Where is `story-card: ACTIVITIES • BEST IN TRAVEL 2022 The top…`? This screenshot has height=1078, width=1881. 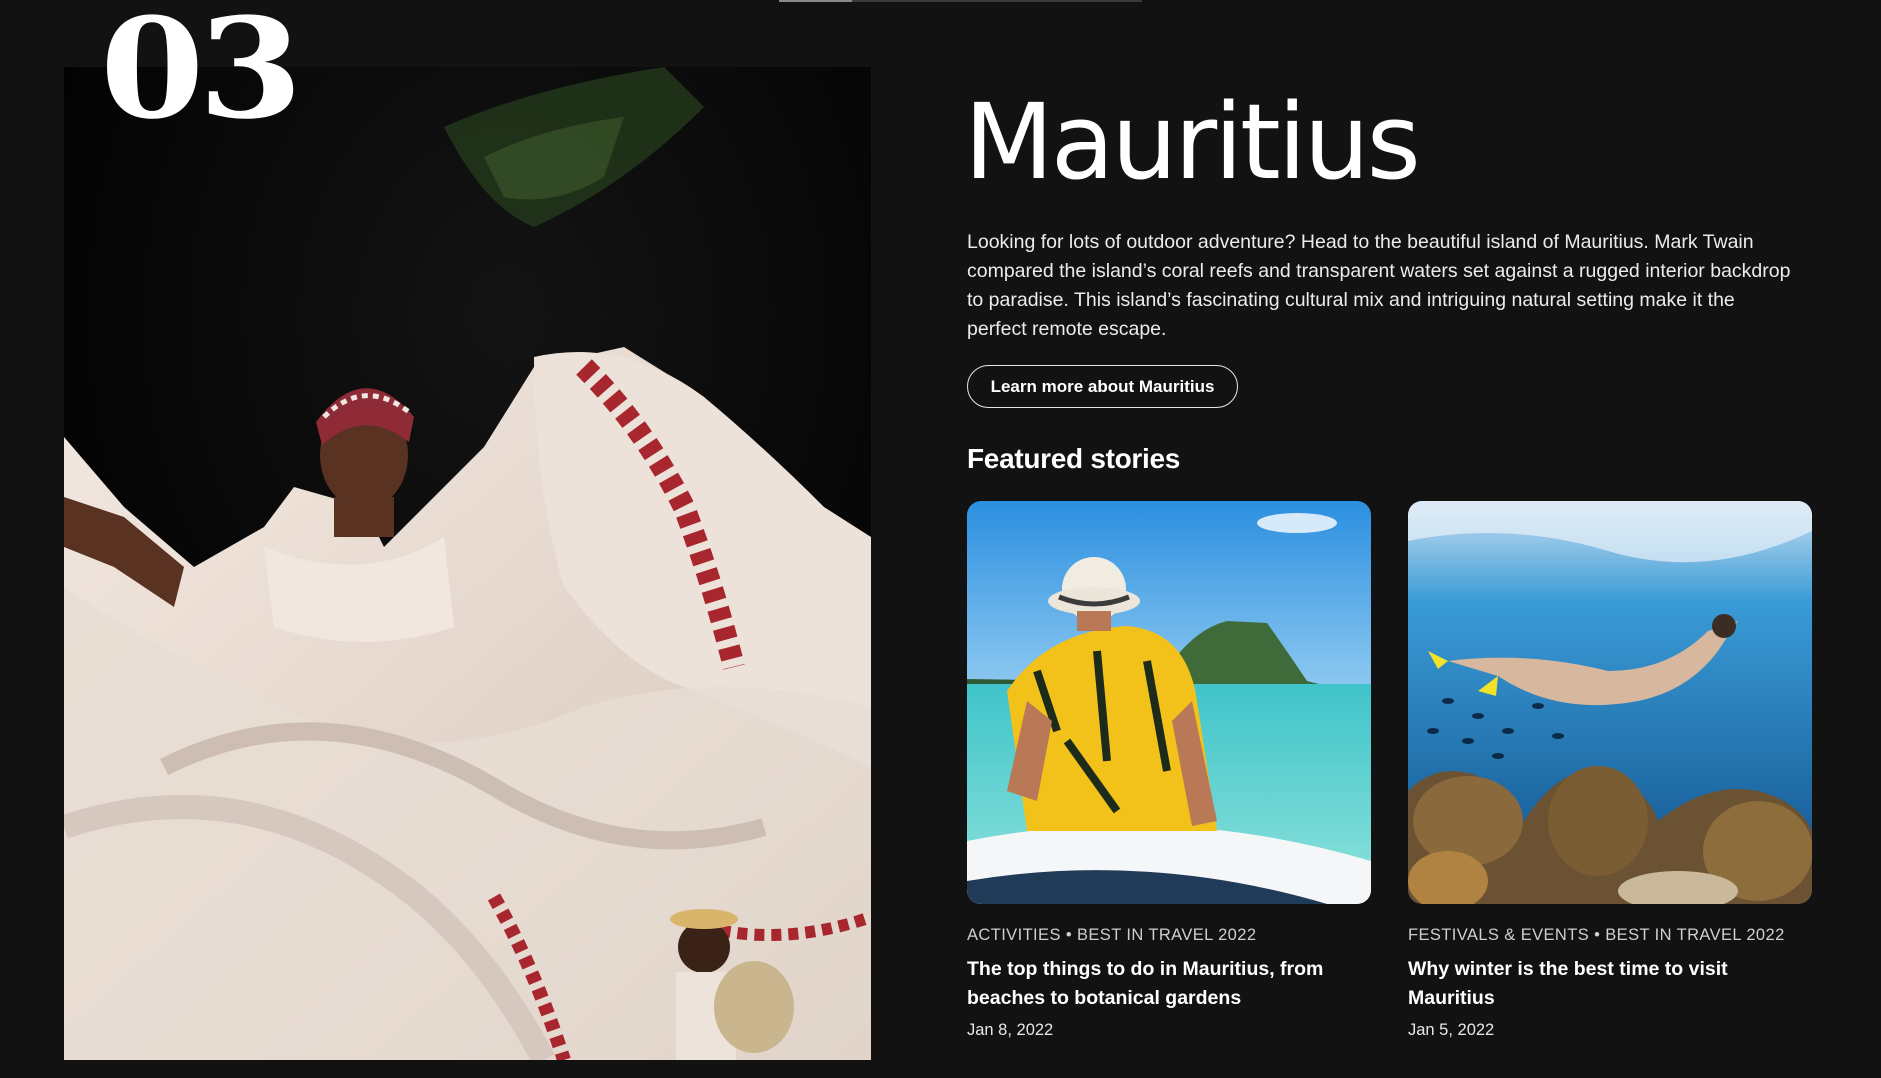
story-card: ACTIVITIES • BEST IN TRAVEL 2022 The top… is located at coordinates (1169, 770).